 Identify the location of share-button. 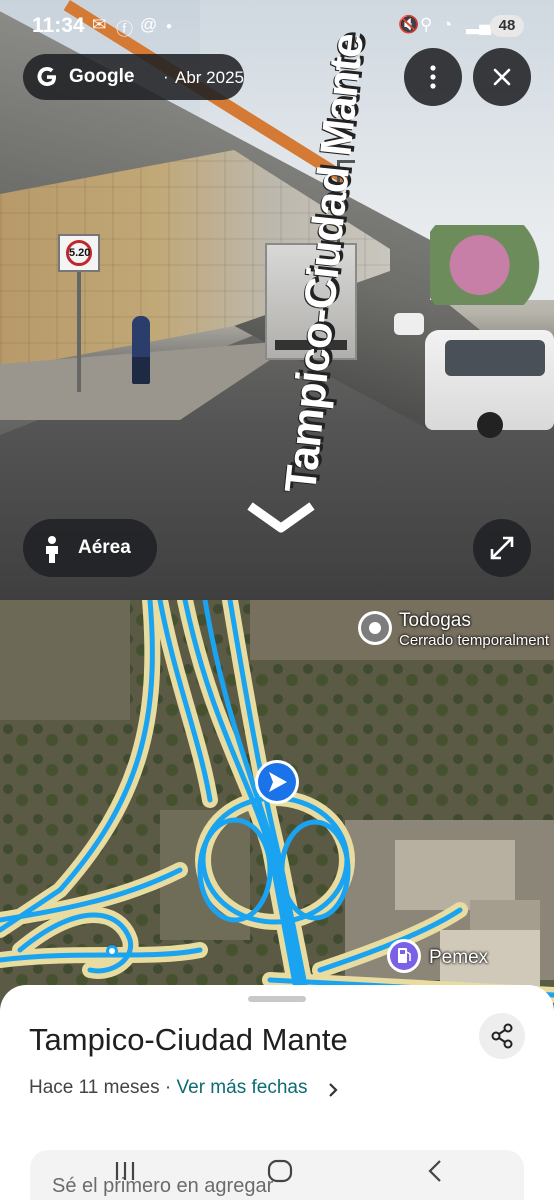
(502, 1036).